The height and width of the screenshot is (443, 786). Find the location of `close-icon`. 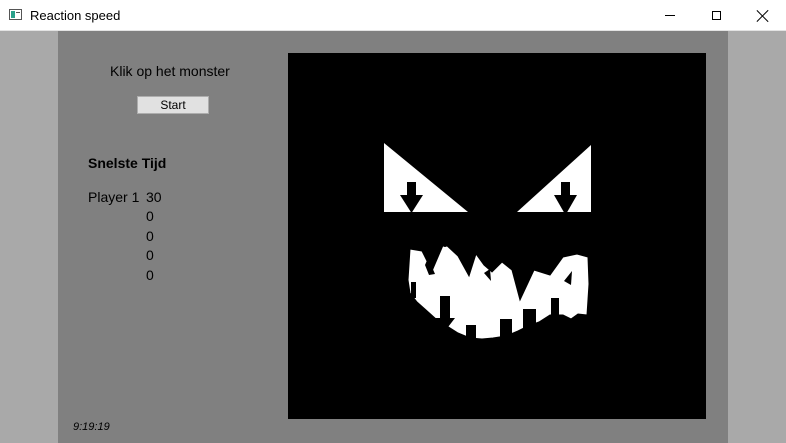

close-icon is located at coordinates (762, 16).